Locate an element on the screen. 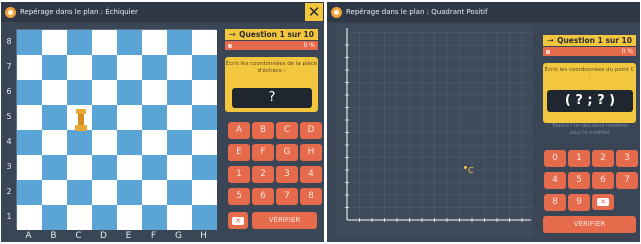 Image resolution: width=641 pixels, height=244 pixels. key-button: D is located at coordinates (311, 130).